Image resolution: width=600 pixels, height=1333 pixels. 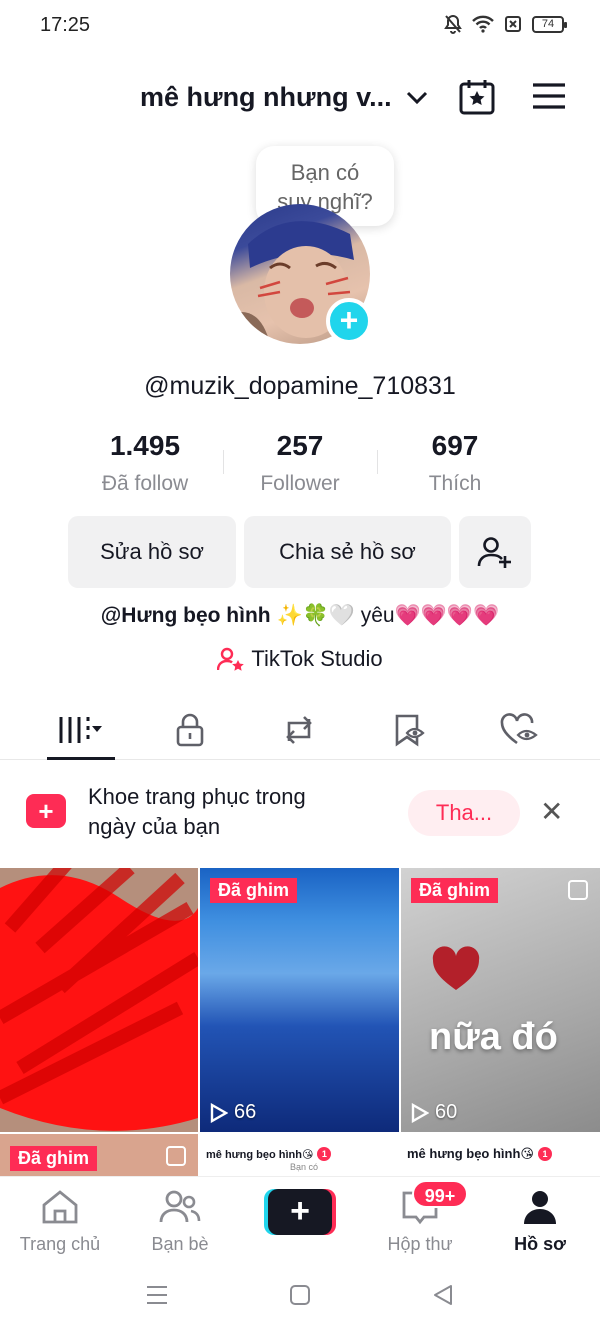 I want to click on tab-videos, so click(x=81, y=730).